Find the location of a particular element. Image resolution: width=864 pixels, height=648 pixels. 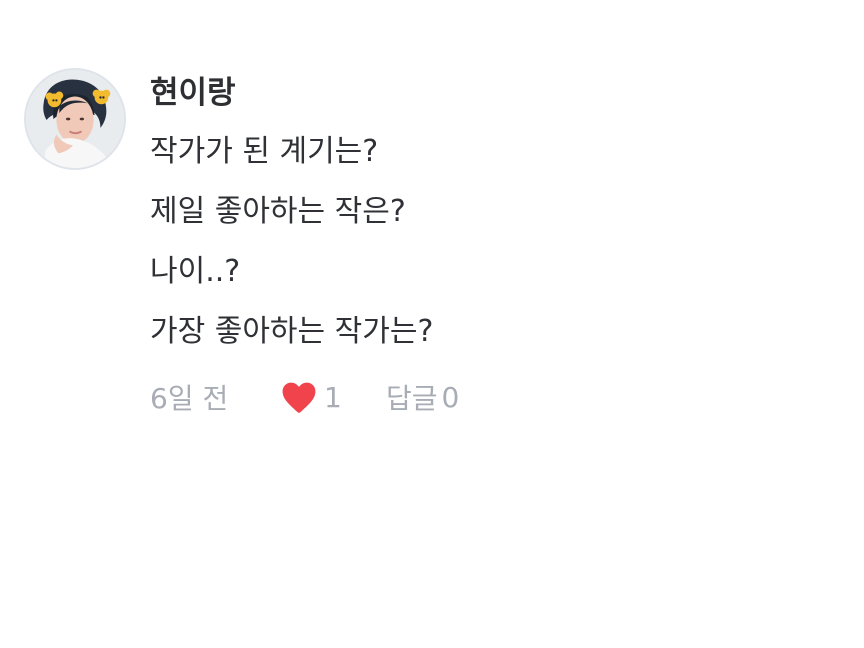

comment-line: 나이..? is located at coordinates (195, 271).